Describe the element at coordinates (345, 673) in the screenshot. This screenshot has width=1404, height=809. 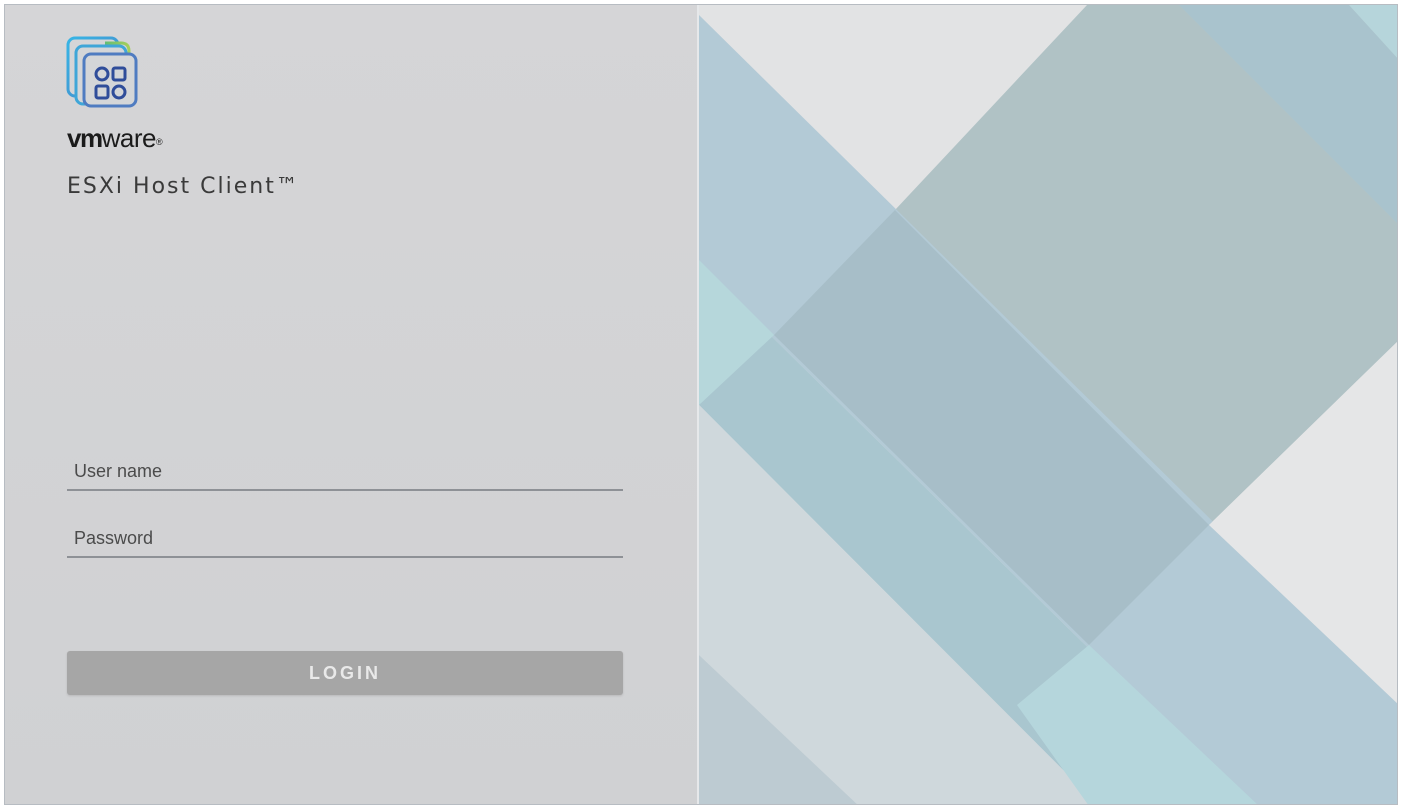
I see `login-button: LOGIN` at that location.